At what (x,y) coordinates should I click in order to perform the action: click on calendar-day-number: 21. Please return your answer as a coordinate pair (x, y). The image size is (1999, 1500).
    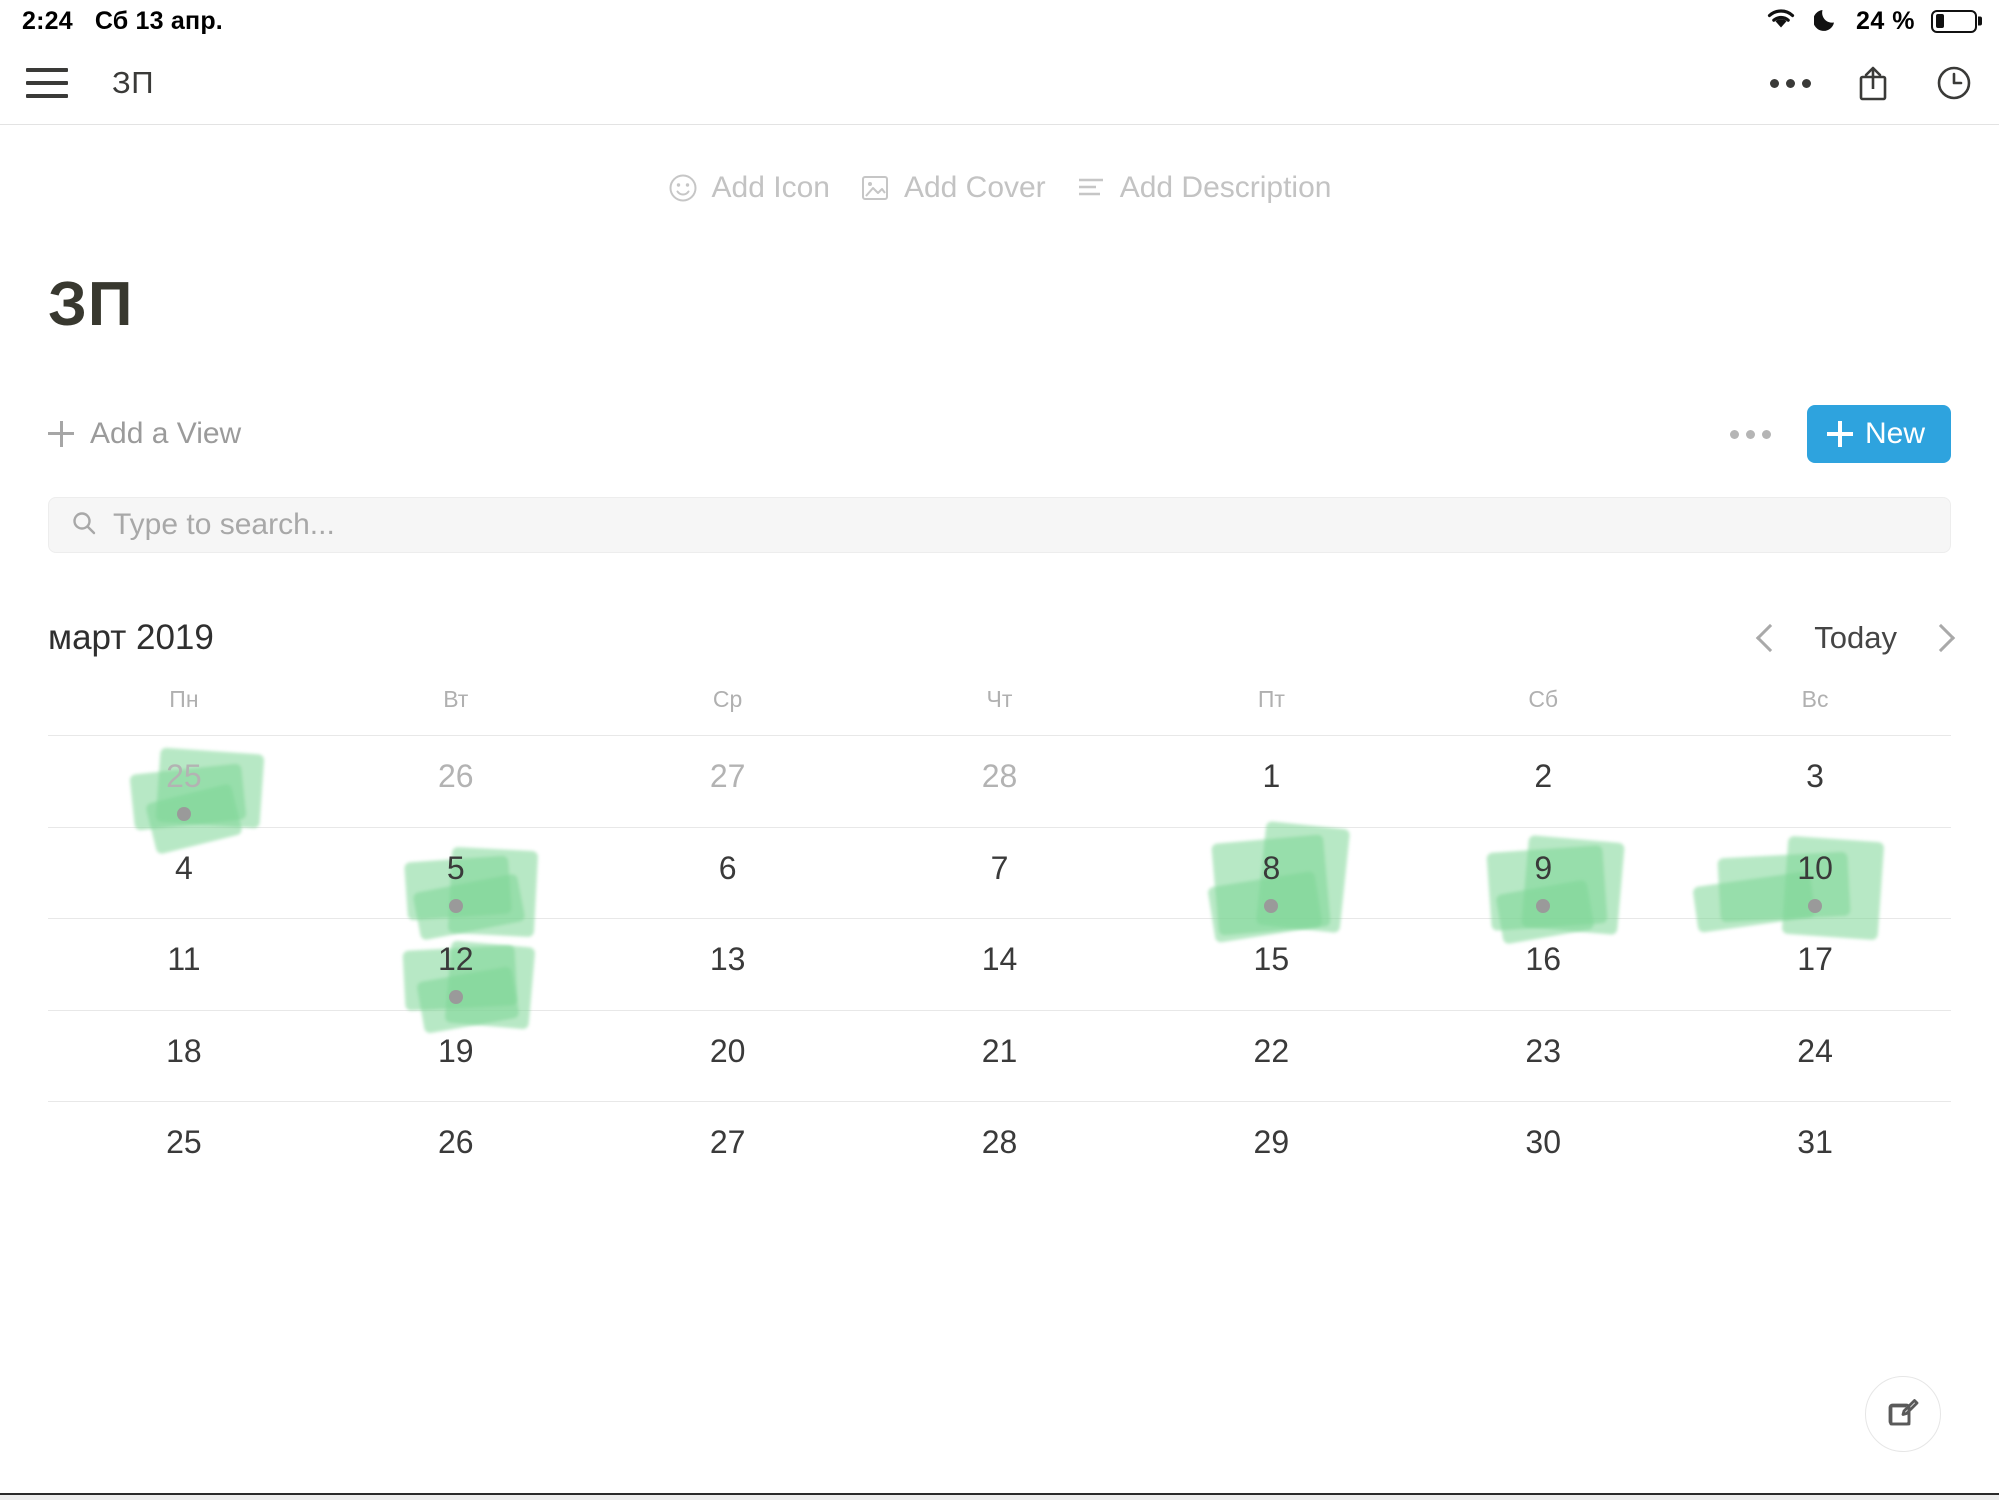
    Looking at the image, I should click on (999, 1050).